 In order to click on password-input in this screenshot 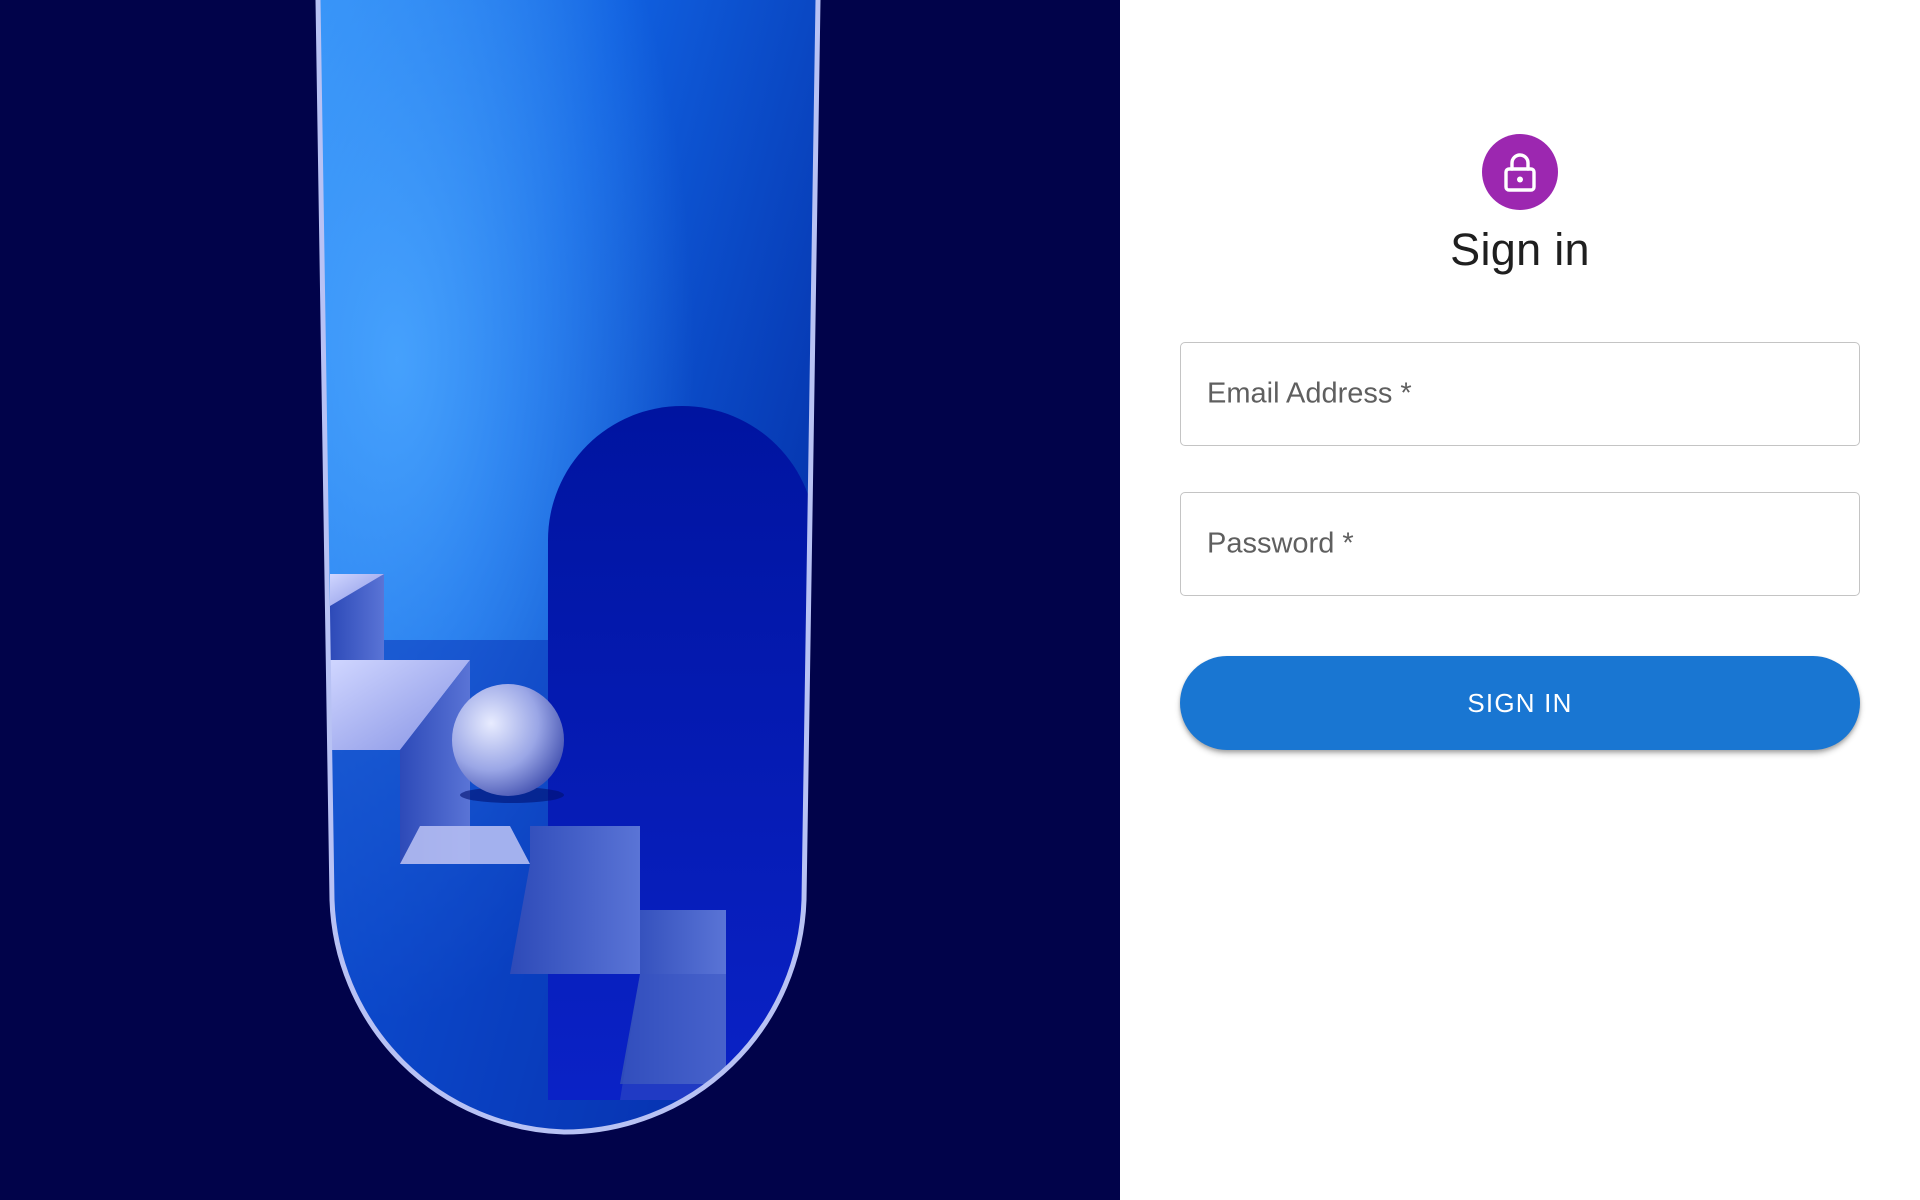, I will do `click(1520, 544)`.